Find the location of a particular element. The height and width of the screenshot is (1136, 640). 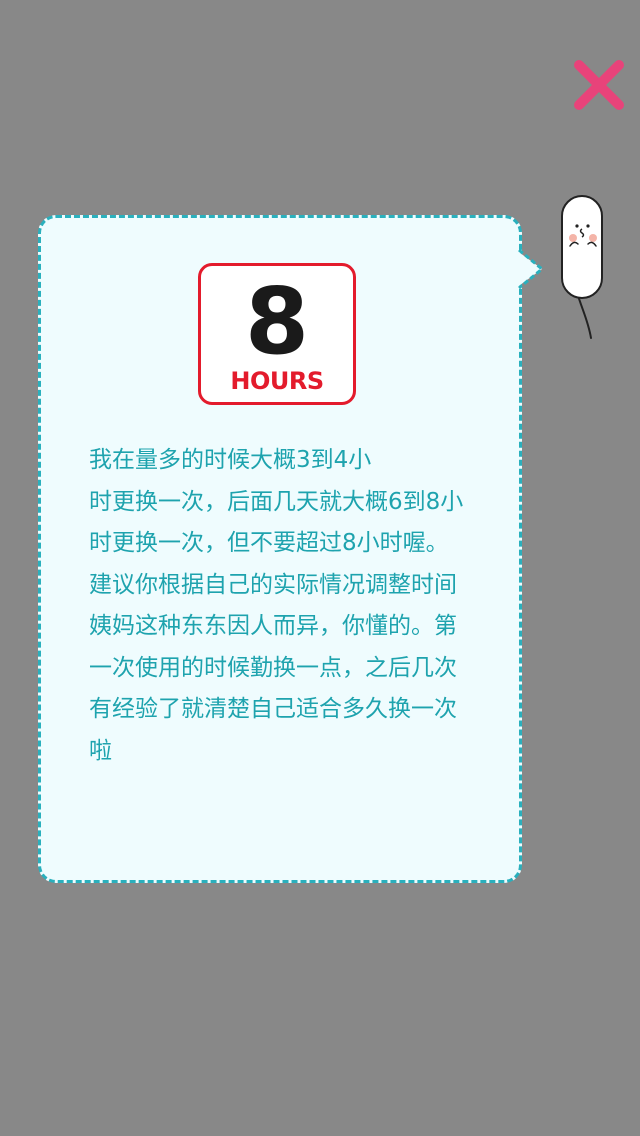

close-button is located at coordinates (599, 85).